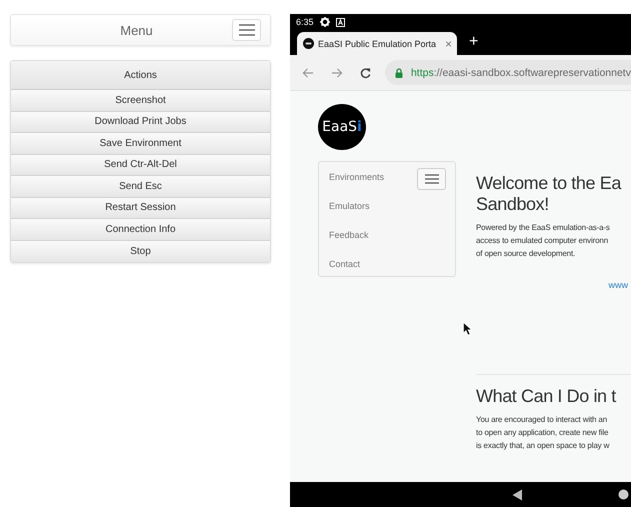 The width and height of the screenshot is (631, 507). What do you see at coordinates (140, 143) in the screenshot?
I see `action-button: Save Environment` at bounding box center [140, 143].